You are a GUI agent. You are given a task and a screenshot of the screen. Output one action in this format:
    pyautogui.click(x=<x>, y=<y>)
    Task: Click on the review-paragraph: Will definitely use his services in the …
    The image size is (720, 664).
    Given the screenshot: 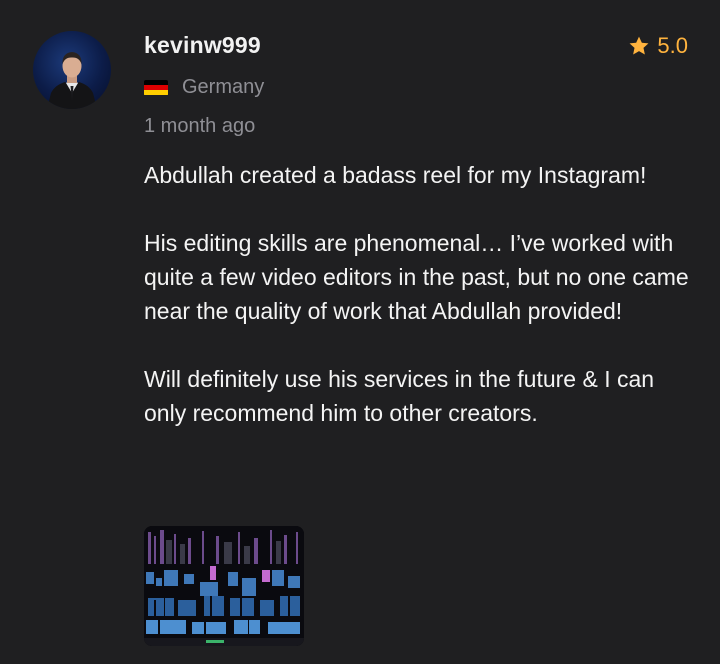 What is the action you would take?
    pyautogui.click(x=399, y=396)
    